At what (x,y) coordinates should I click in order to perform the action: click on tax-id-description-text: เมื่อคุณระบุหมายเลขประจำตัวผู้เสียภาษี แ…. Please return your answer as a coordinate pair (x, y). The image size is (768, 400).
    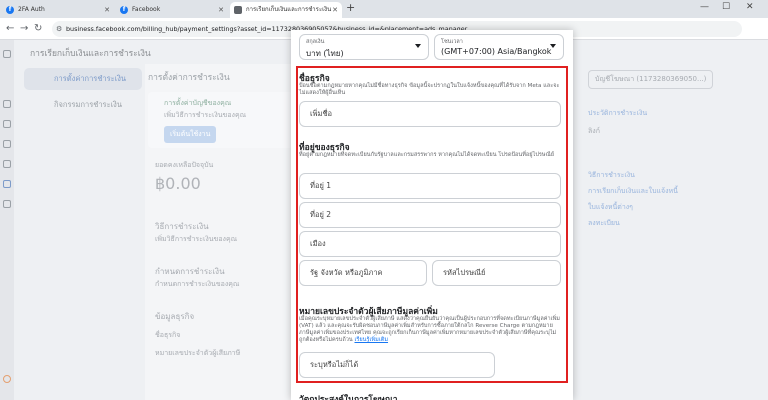
    Looking at the image, I should click on (429, 329).